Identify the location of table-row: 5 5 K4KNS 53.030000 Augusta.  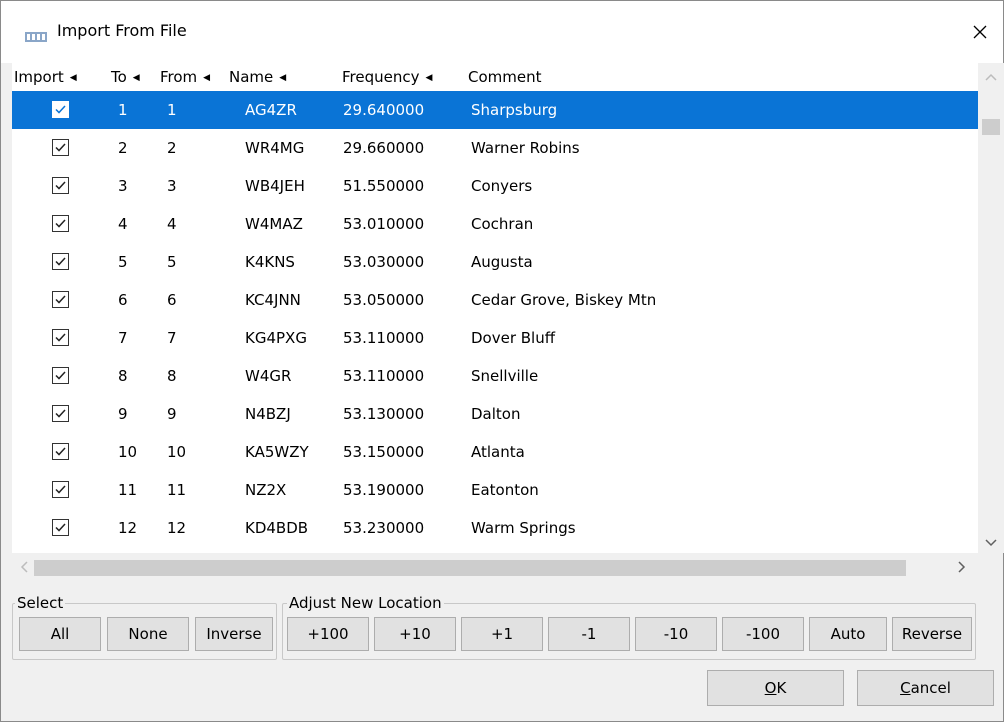
(495, 262).